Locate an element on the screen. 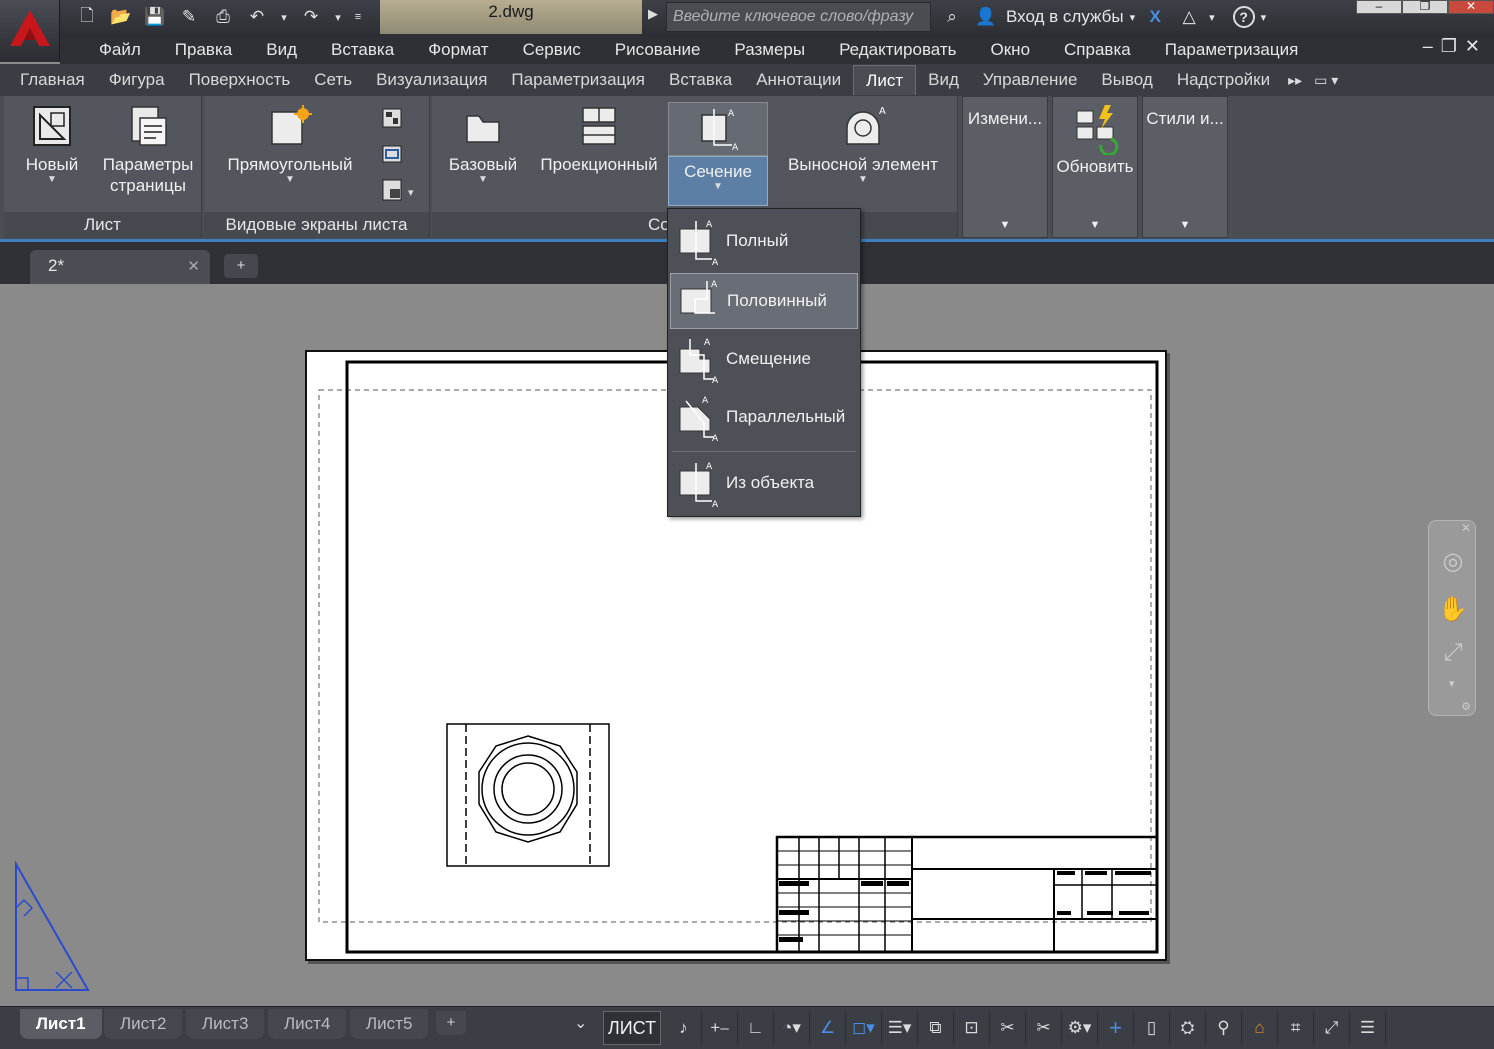 The width and height of the screenshot is (1494, 1049). lineweight-icon: ☰▾ is located at coordinates (900, 1028).